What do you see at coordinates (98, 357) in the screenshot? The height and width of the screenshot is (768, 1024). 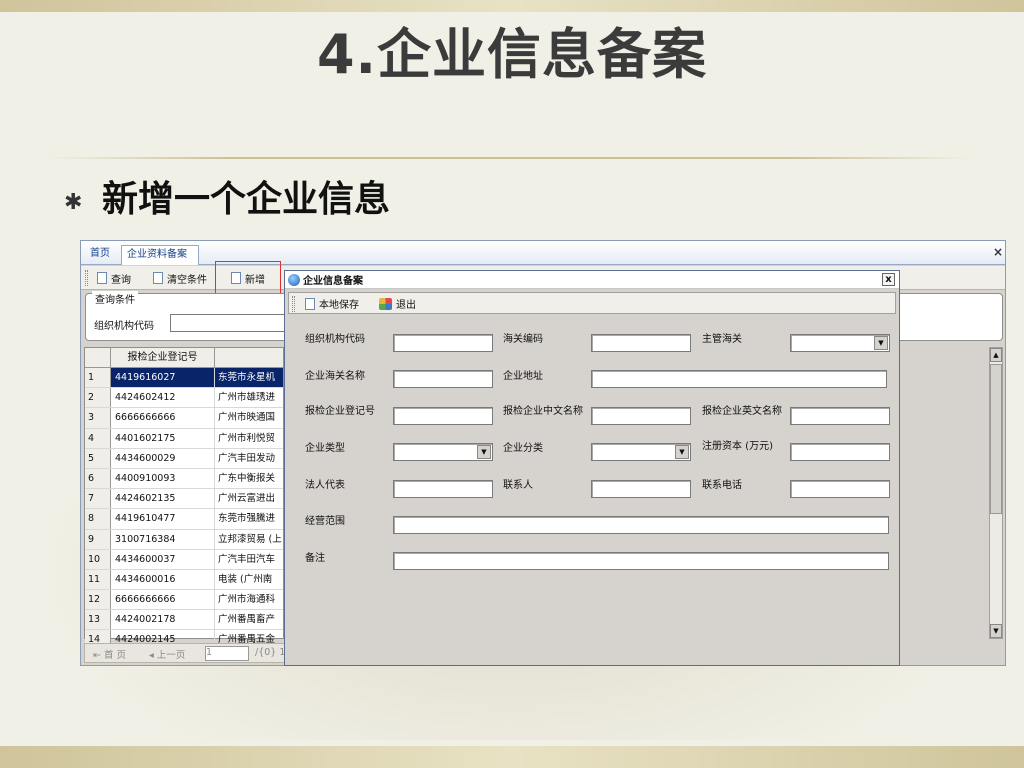 I see `row-number-header` at bounding box center [98, 357].